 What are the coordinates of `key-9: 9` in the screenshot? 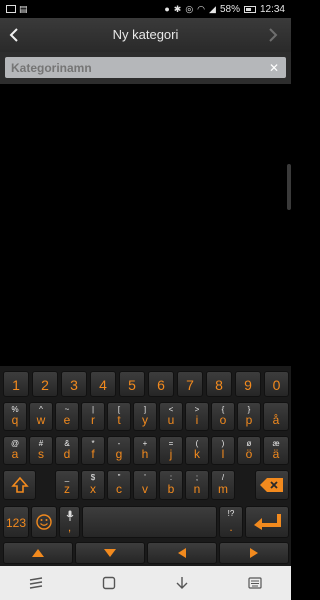 It's located at (248, 384).